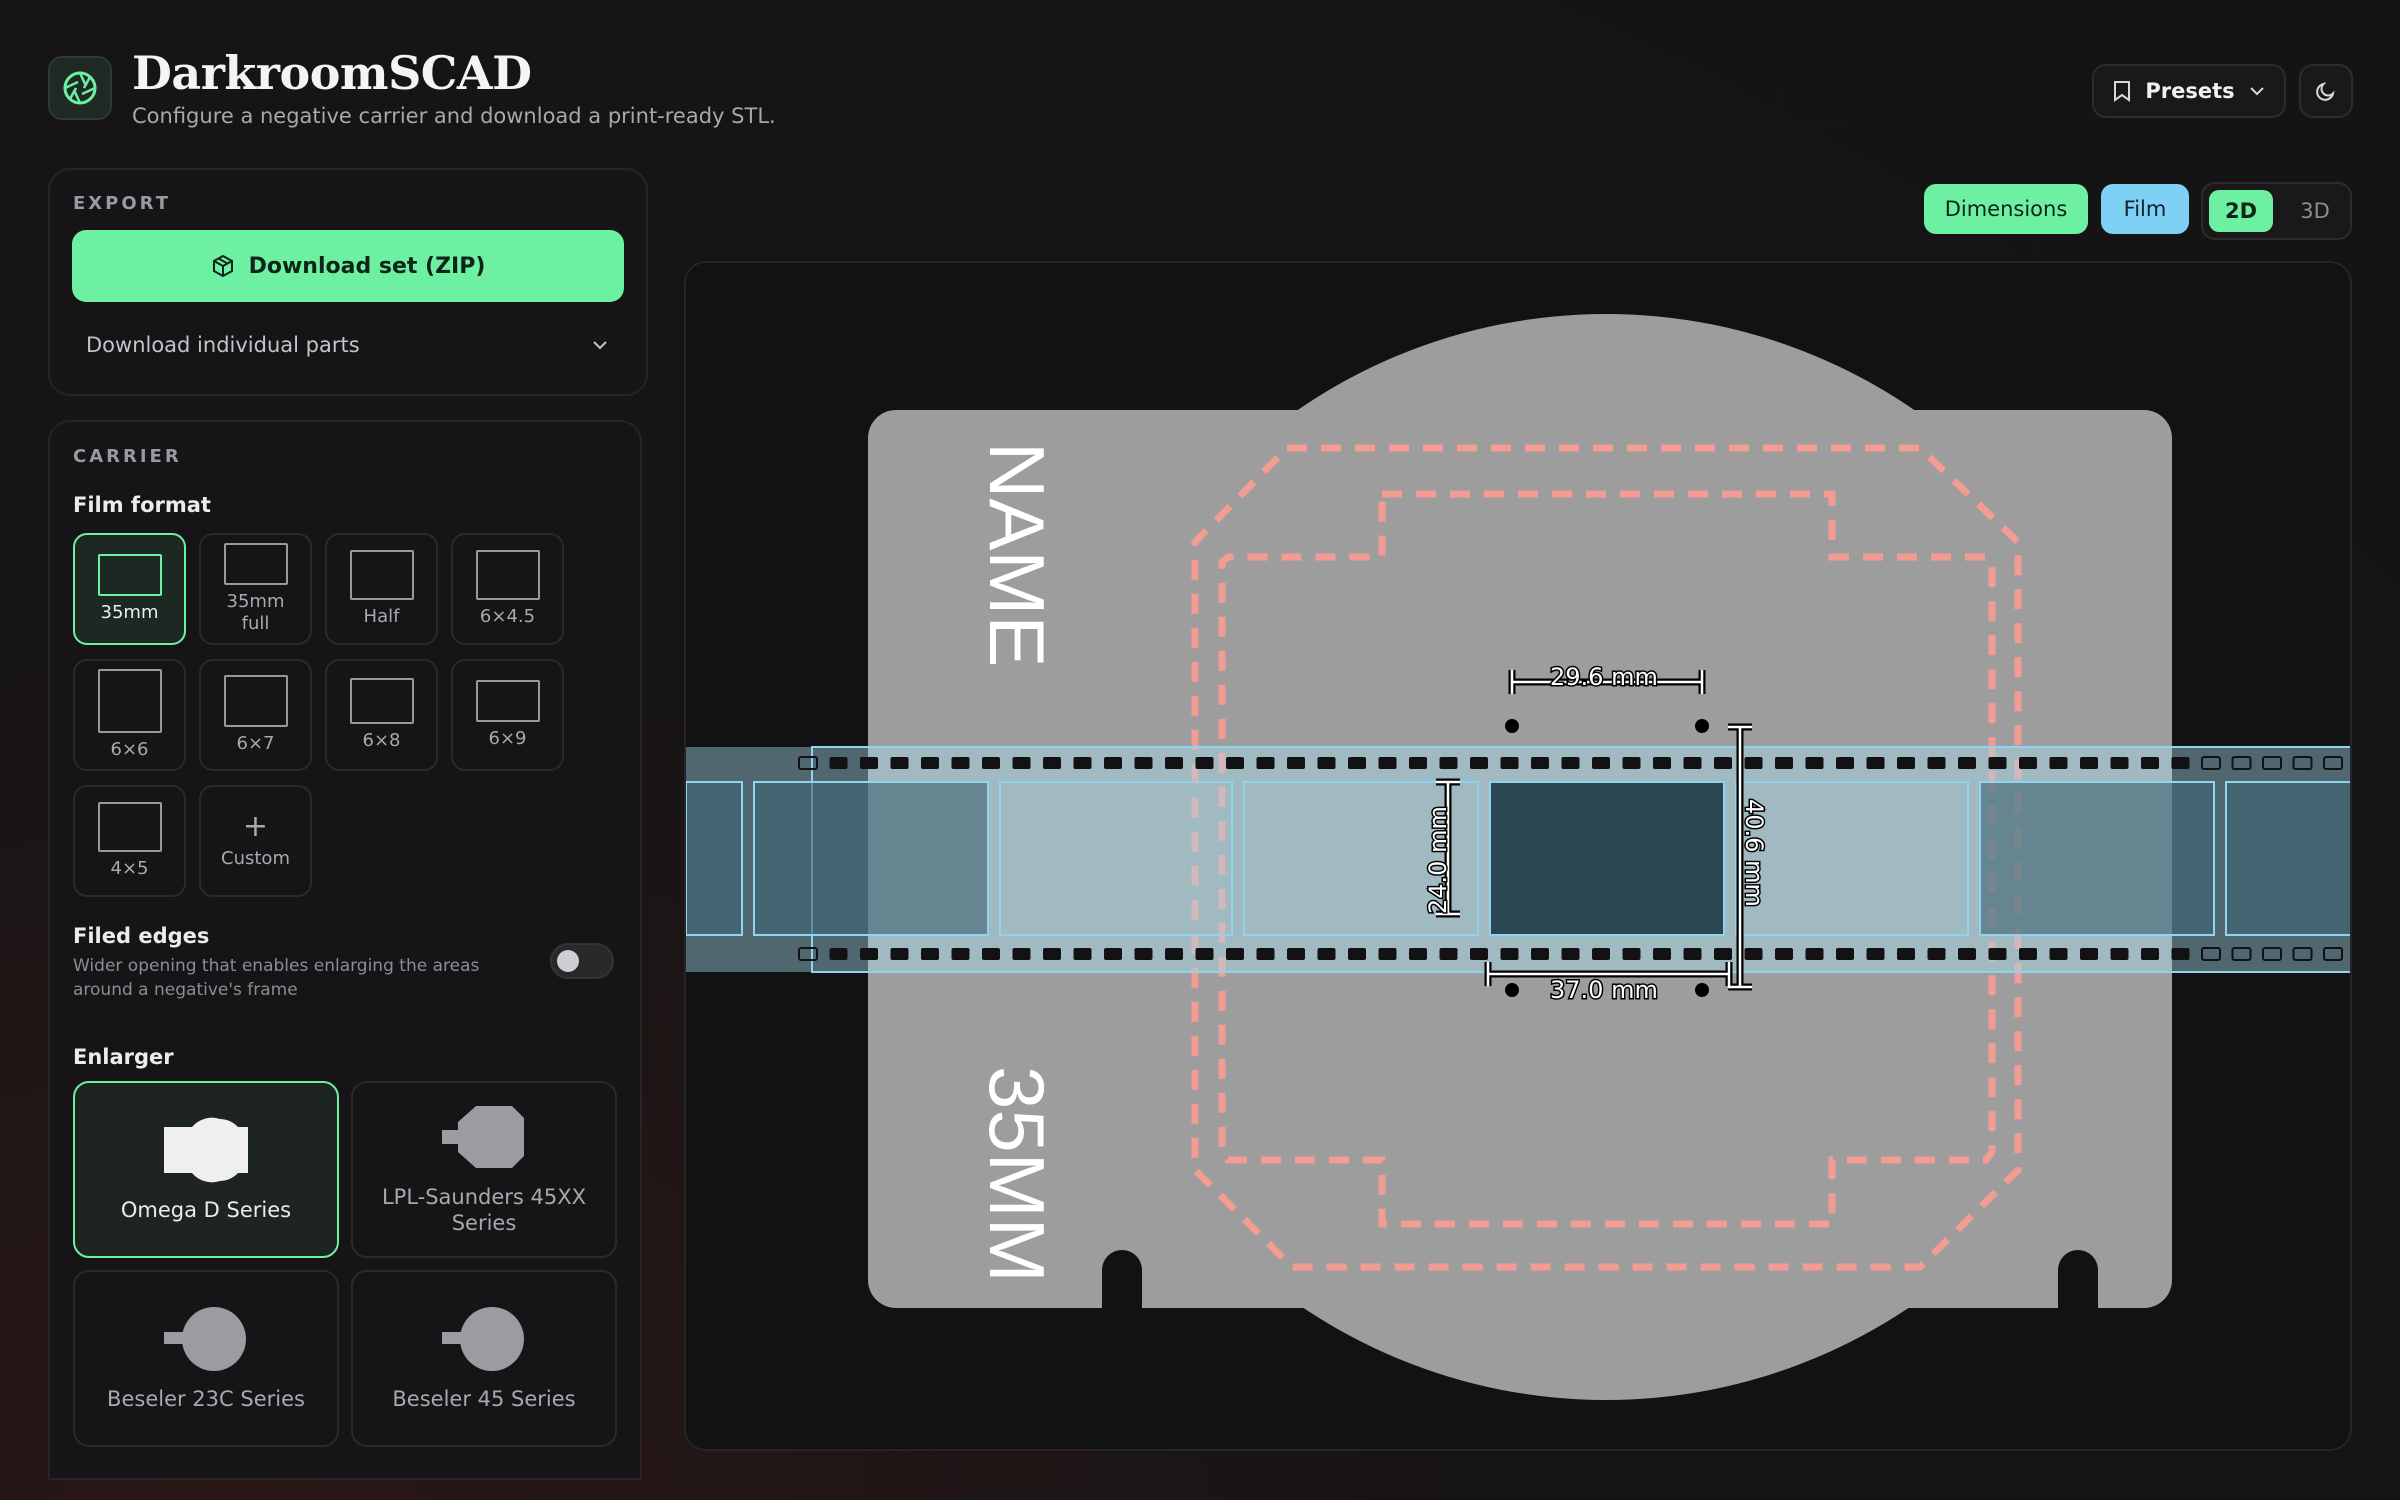 This screenshot has width=2400, height=1500. I want to click on enlarger-tile-omega-d: Omega D Series, so click(206, 1169).